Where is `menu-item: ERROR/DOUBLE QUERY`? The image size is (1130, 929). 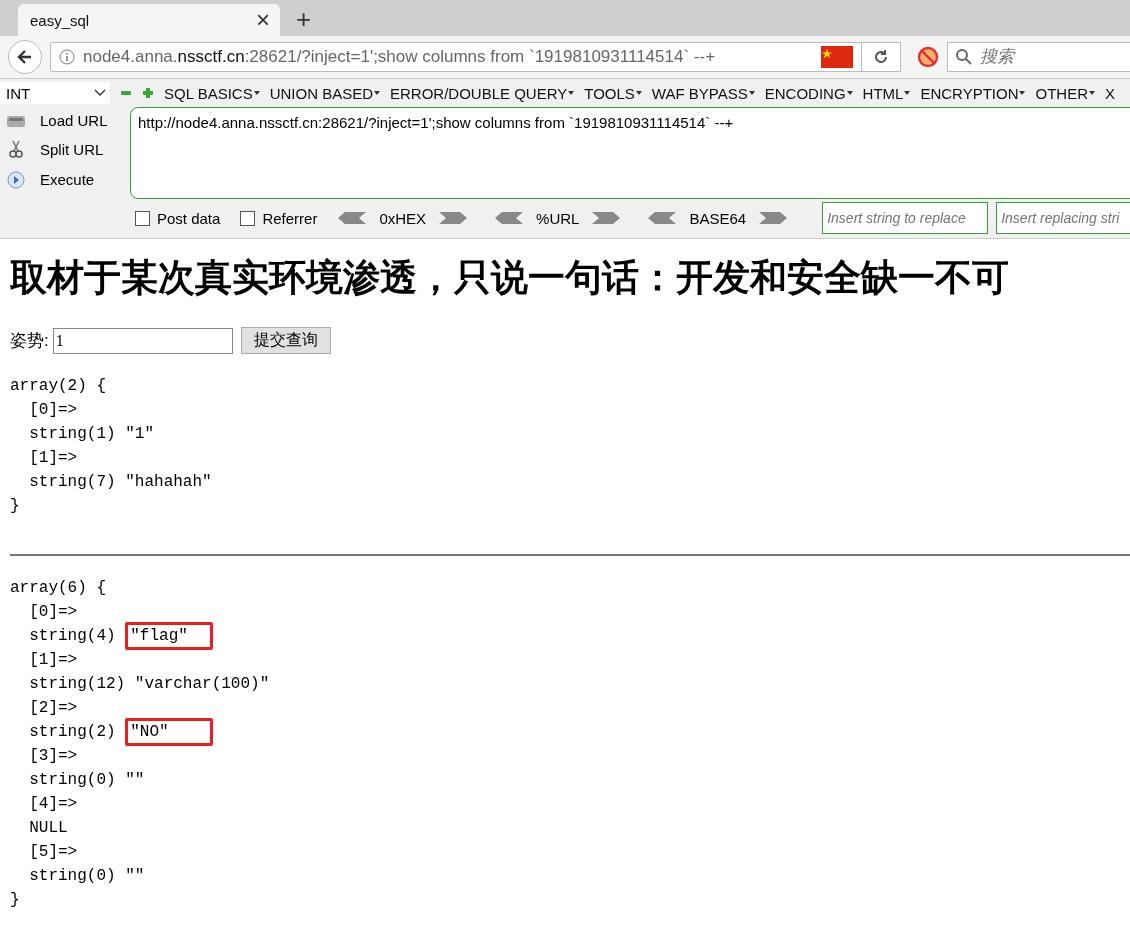 menu-item: ERROR/DOUBLE QUERY is located at coordinates (482, 93).